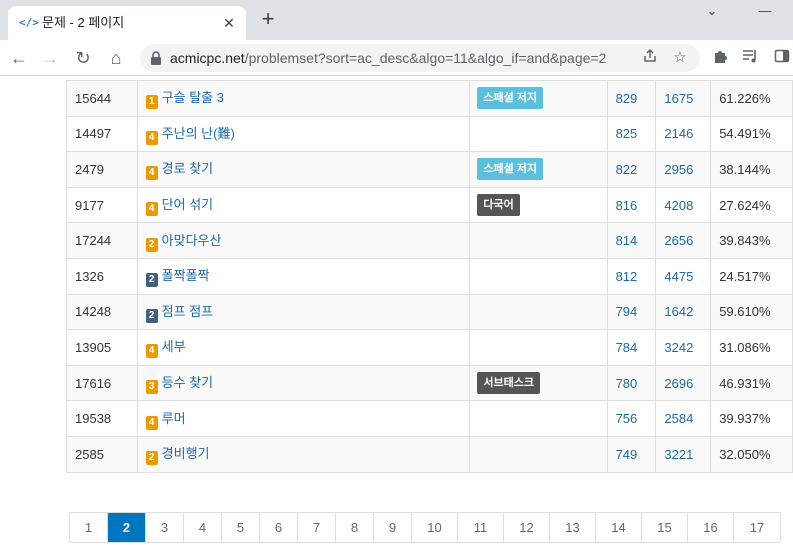  I want to click on submit-count-link: 2146, so click(678, 133).